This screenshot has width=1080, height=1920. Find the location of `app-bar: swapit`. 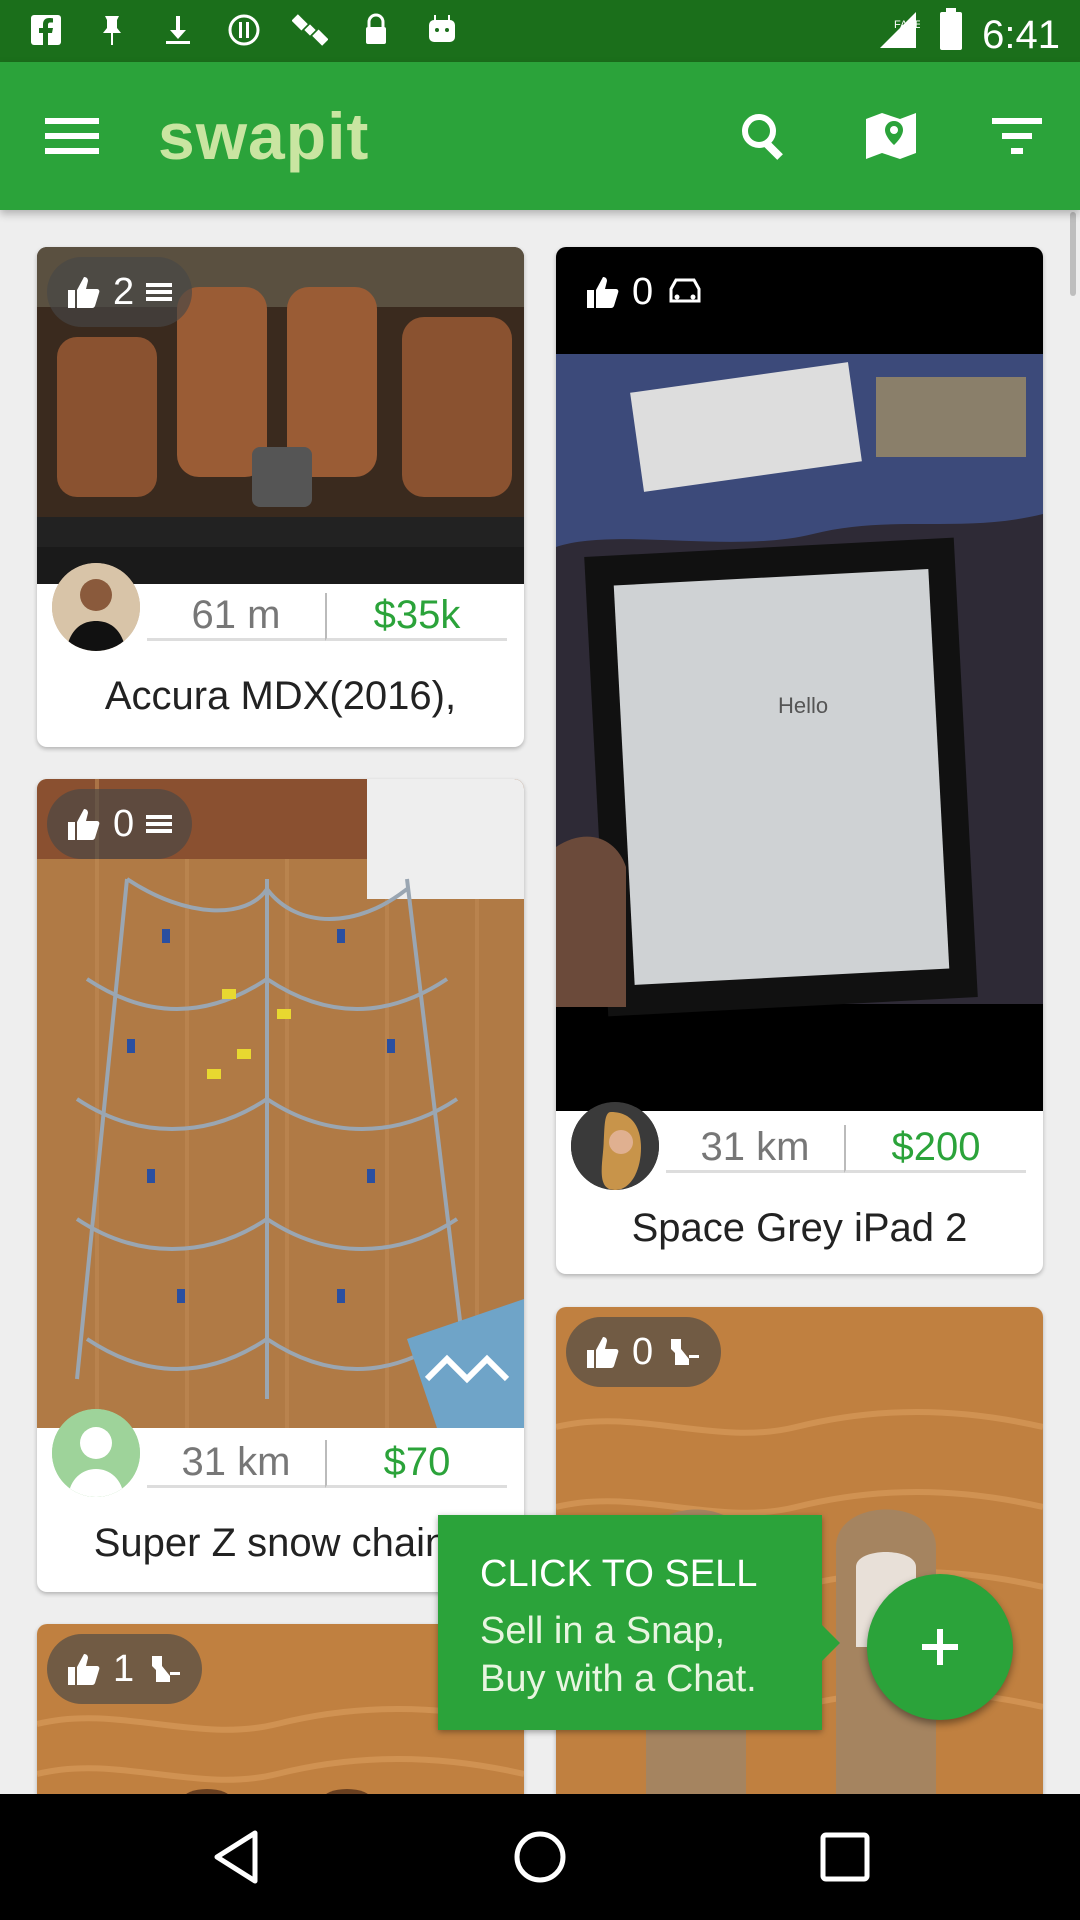

app-bar: swapit is located at coordinates (540, 136).